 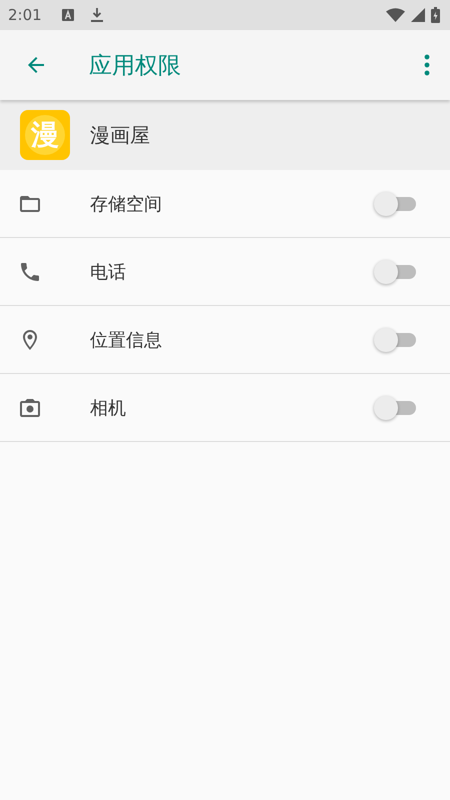 I want to click on permission-label: 存储空间, so click(x=126, y=204).